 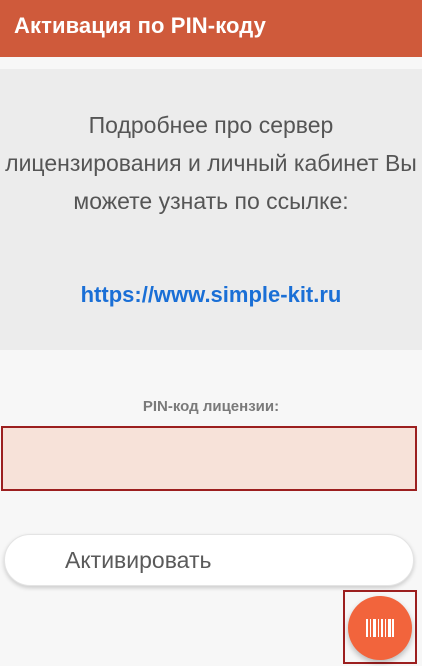 I want to click on barcode-icon, so click(x=380, y=628).